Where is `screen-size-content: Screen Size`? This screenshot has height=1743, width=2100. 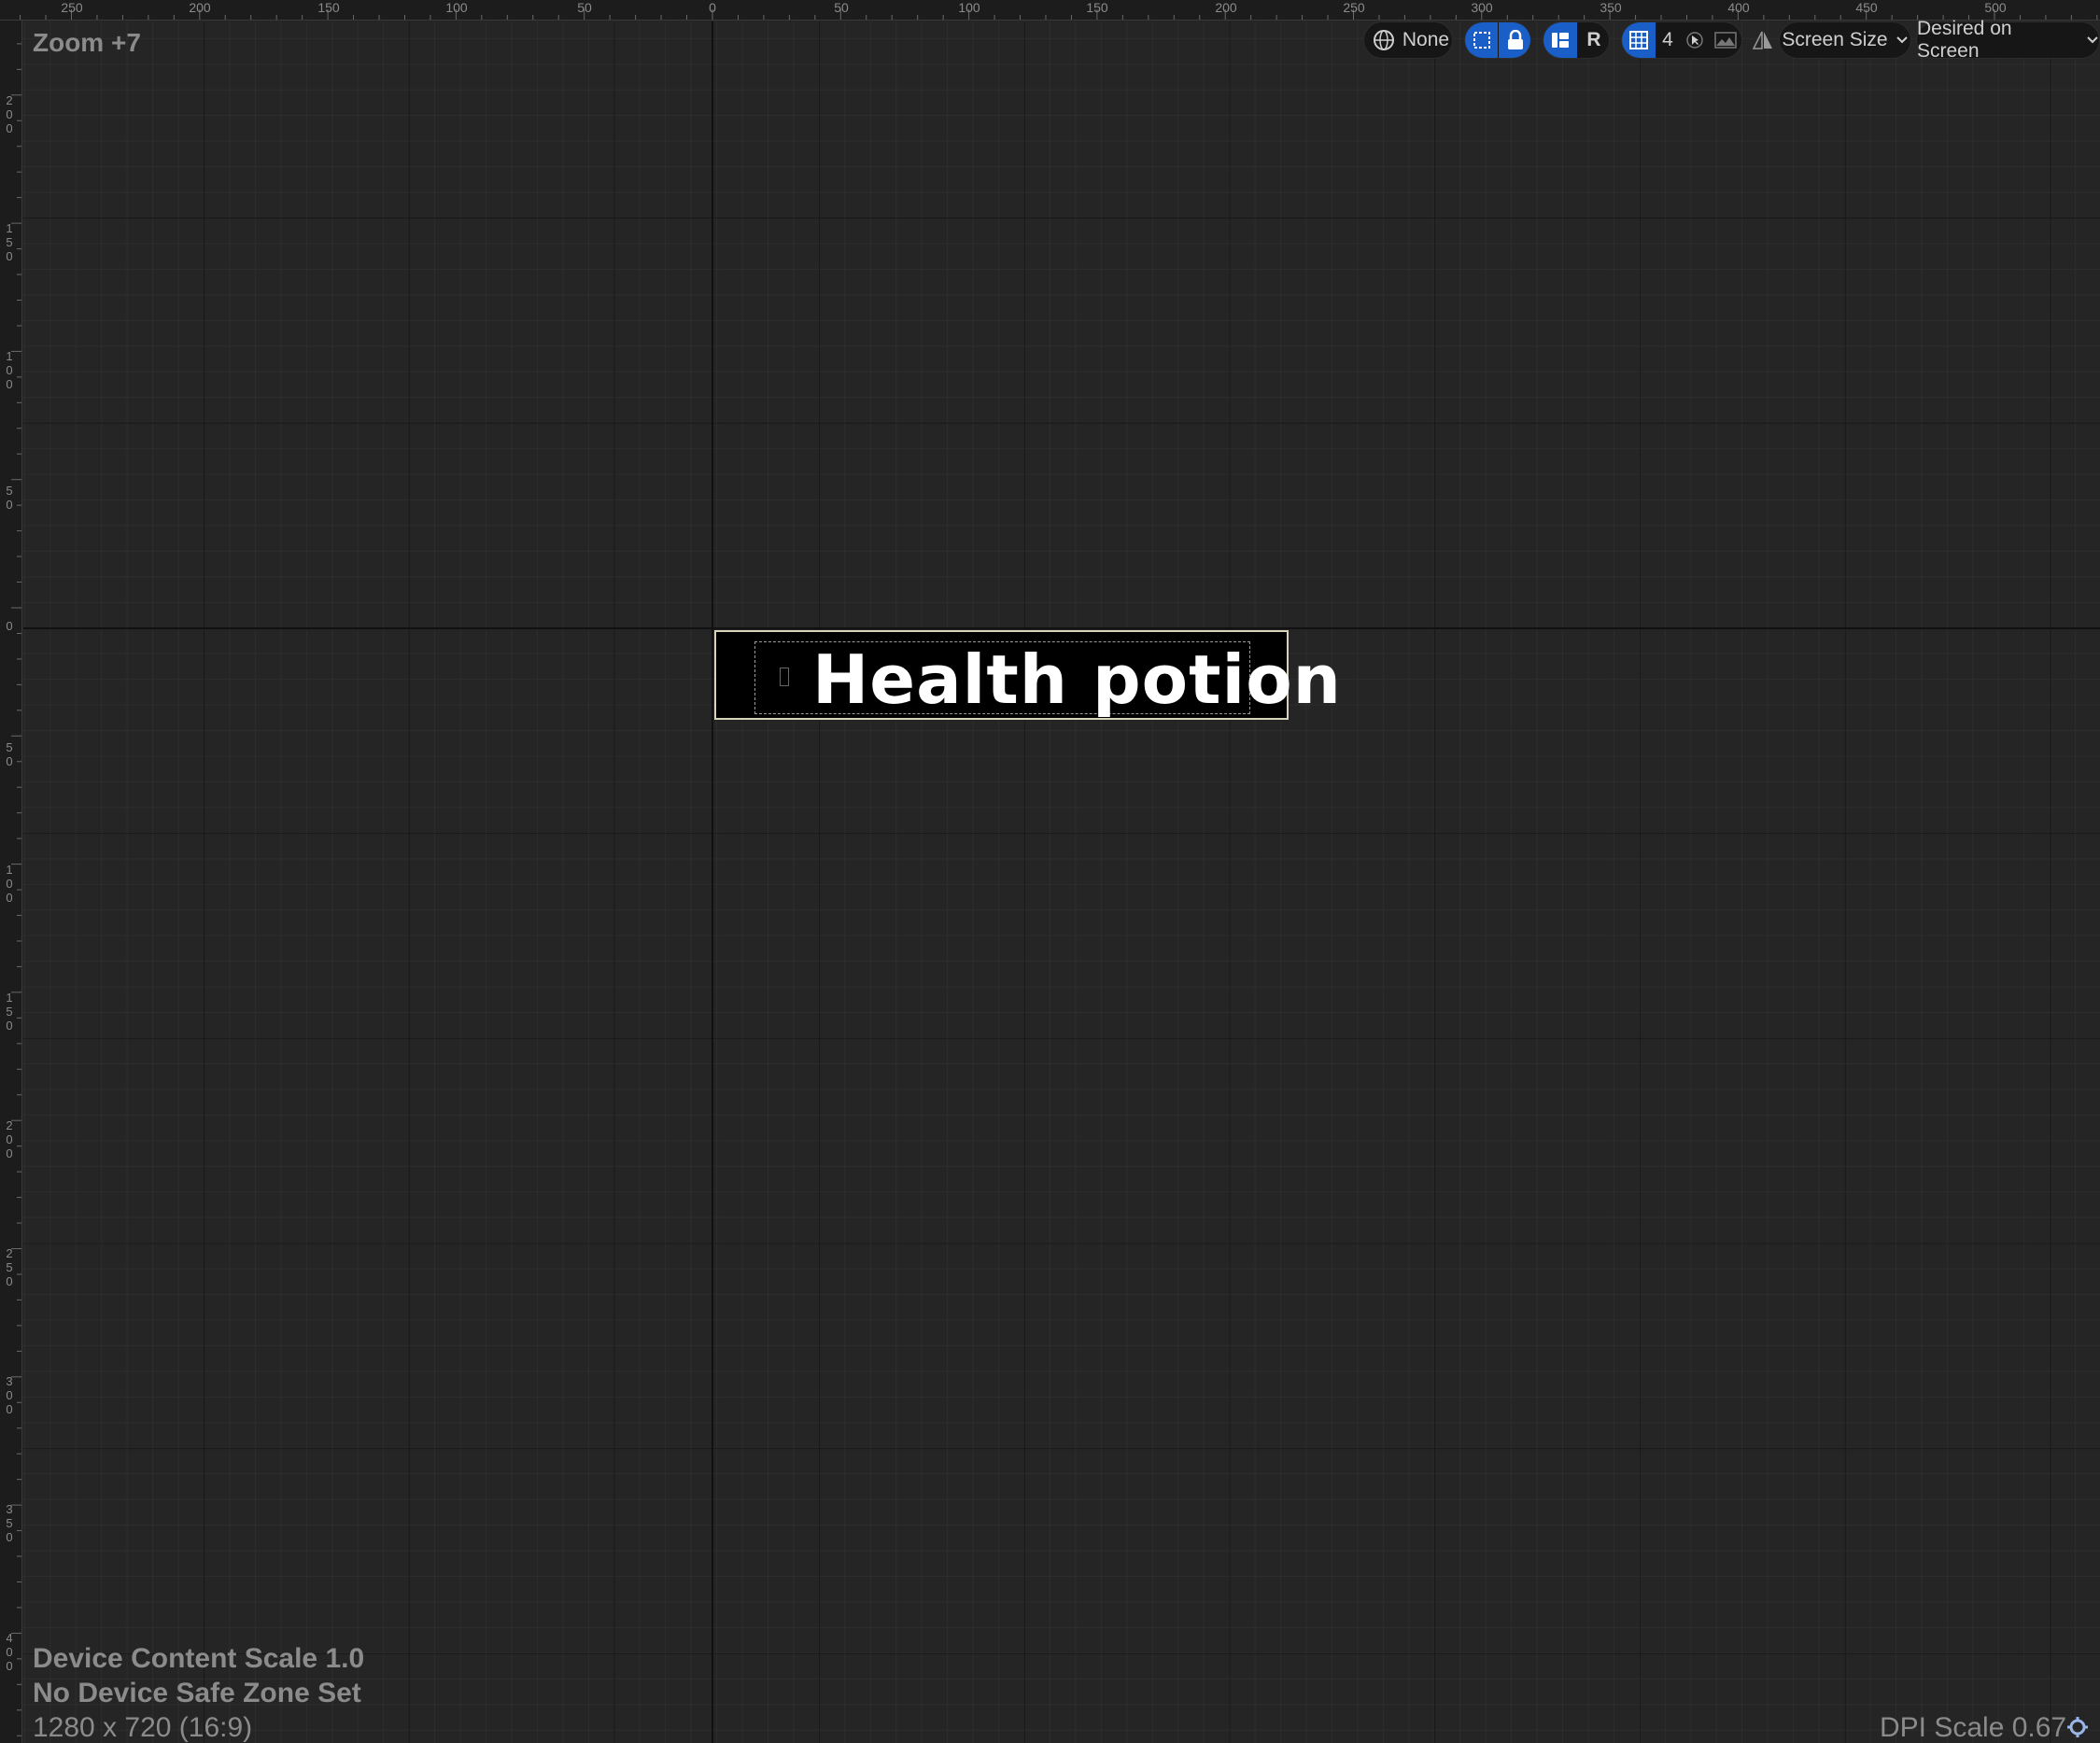 screen-size-content: Screen Size is located at coordinates (1845, 40).